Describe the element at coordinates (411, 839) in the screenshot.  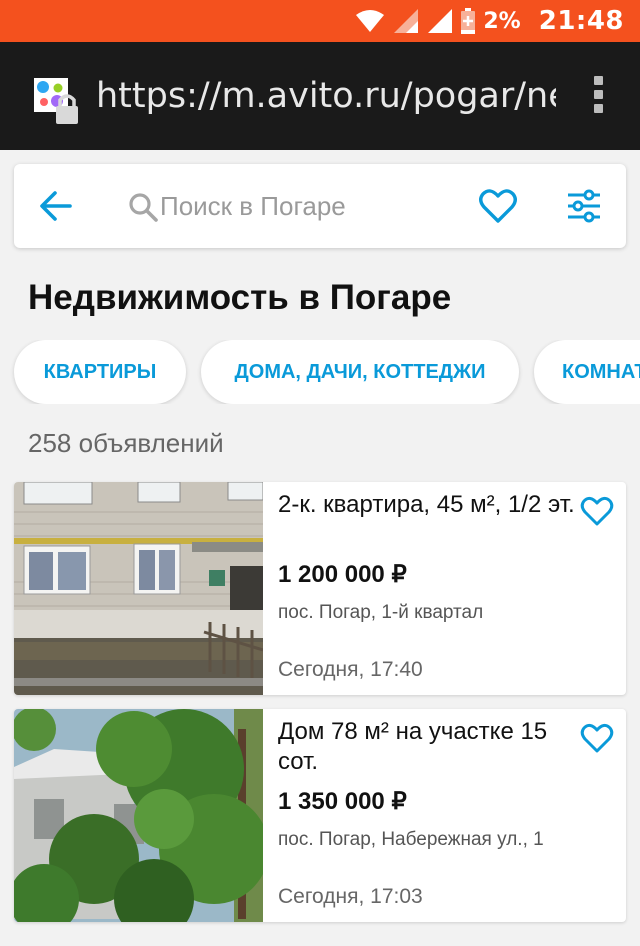
I see `listing-address: пос. Погар, Набережная ул., 1` at that location.